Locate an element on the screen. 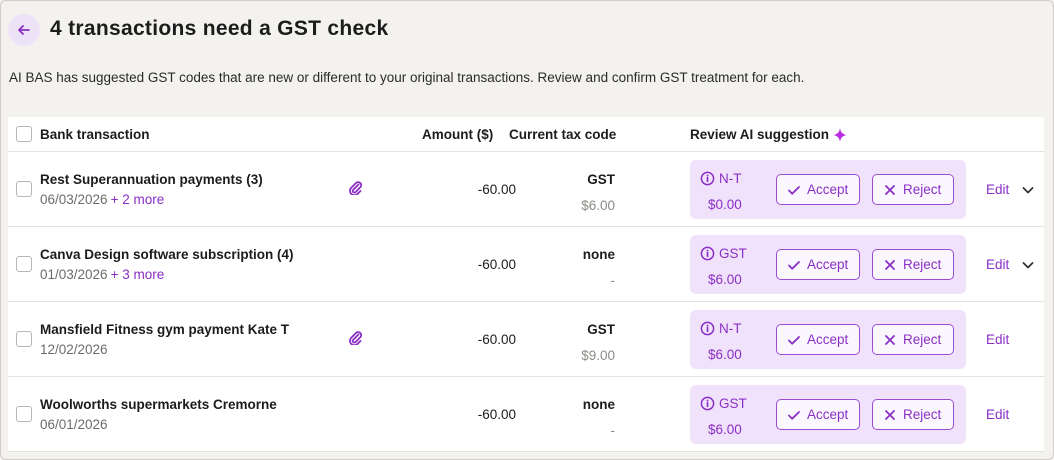 The width and height of the screenshot is (1054, 460). transaction-name: Woolworths supermarkets Cremorne is located at coordinates (158, 404).